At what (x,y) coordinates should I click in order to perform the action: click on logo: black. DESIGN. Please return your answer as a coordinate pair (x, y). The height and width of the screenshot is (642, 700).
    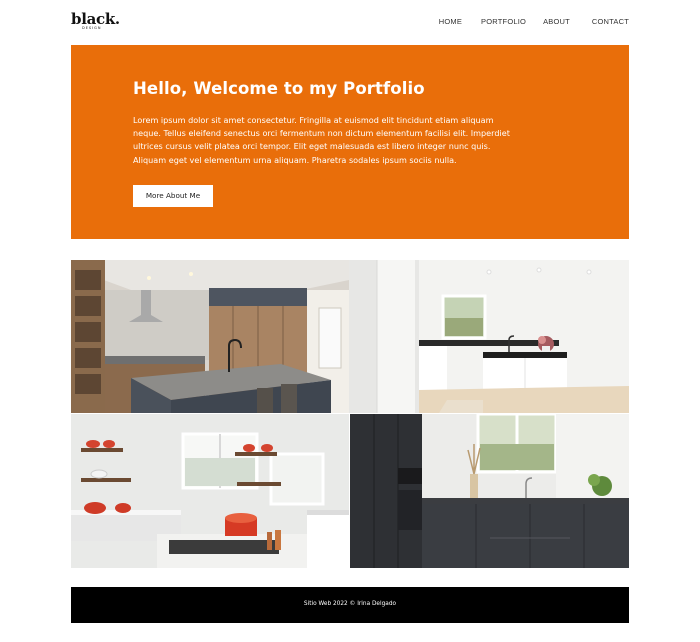
    Looking at the image, I should click on (95, 22).